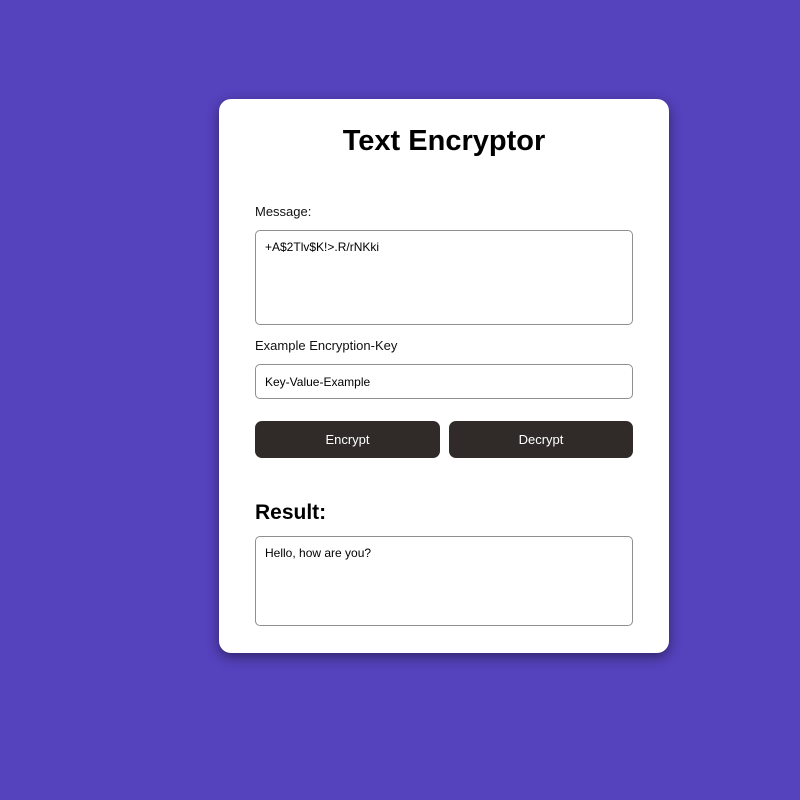 The height and width of the screenshot is (800, 800). What do you see at coordinates (326, 345) in the screenshot?
I see `encryption-key-label: Example Encryption-Key` at bounding box center [326, 345].